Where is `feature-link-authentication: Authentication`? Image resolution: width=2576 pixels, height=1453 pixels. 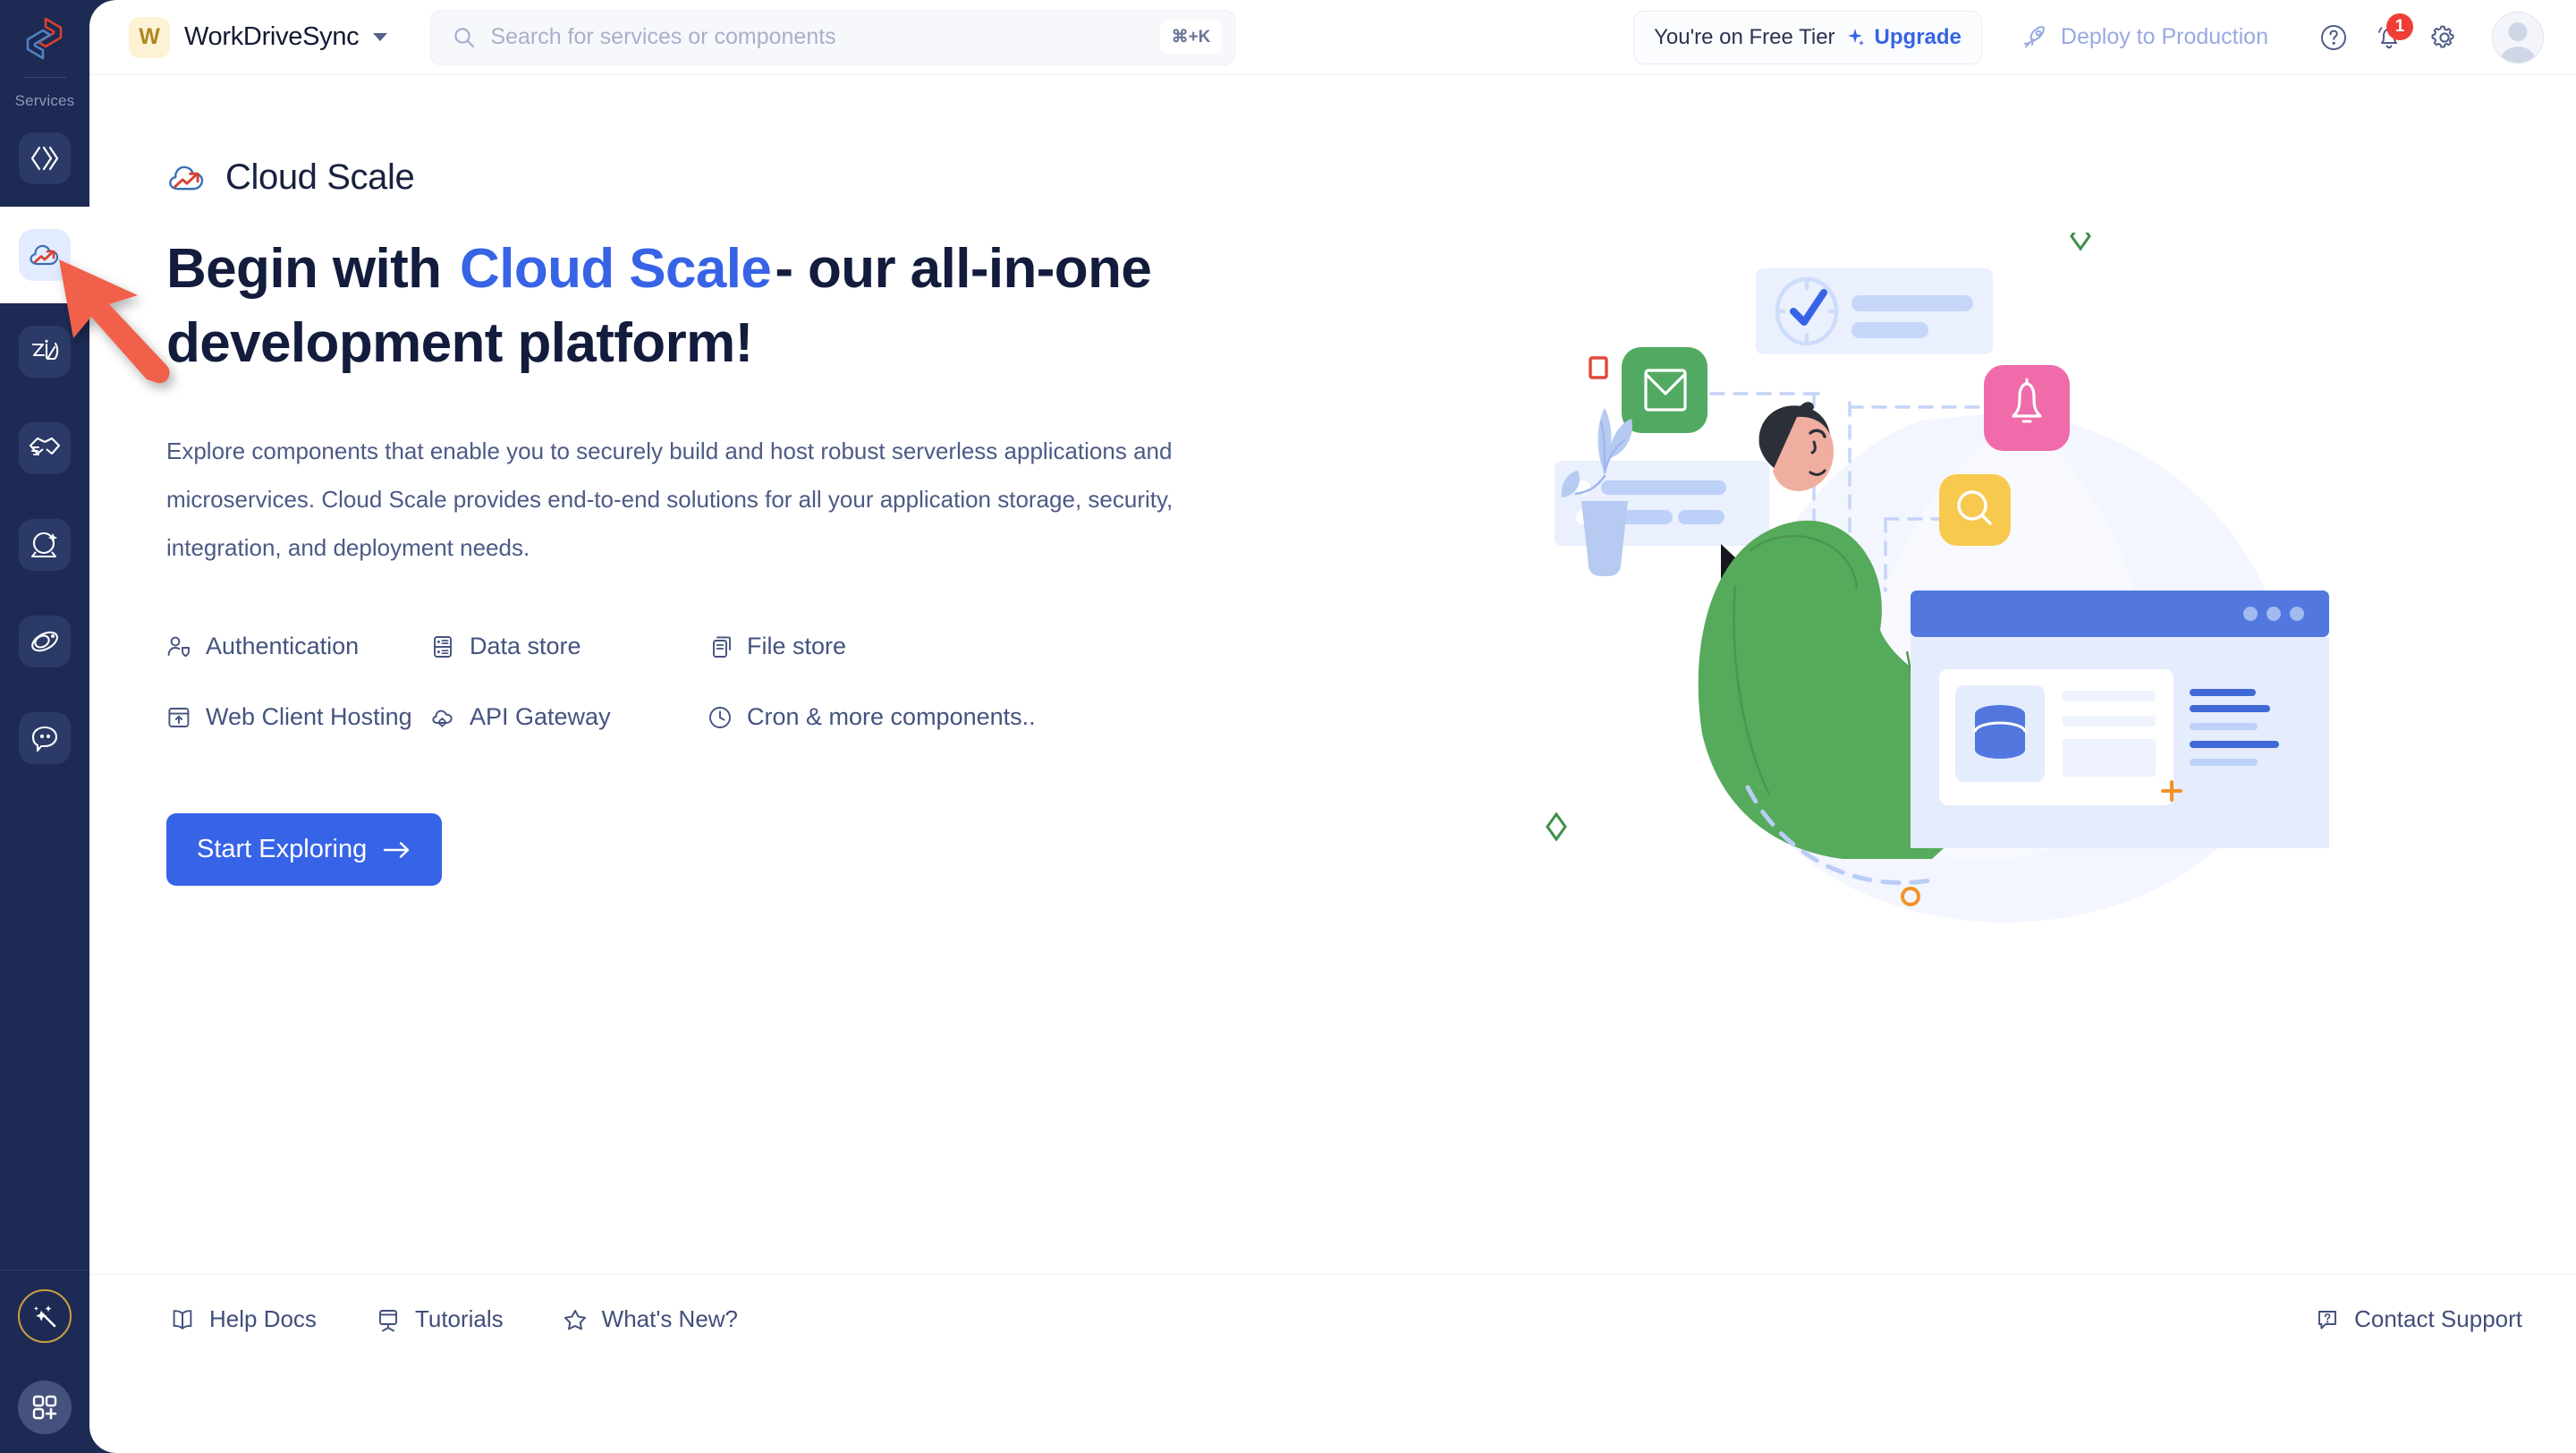
feature-link-authentication: Authentication is located at coordinates (298, 646).